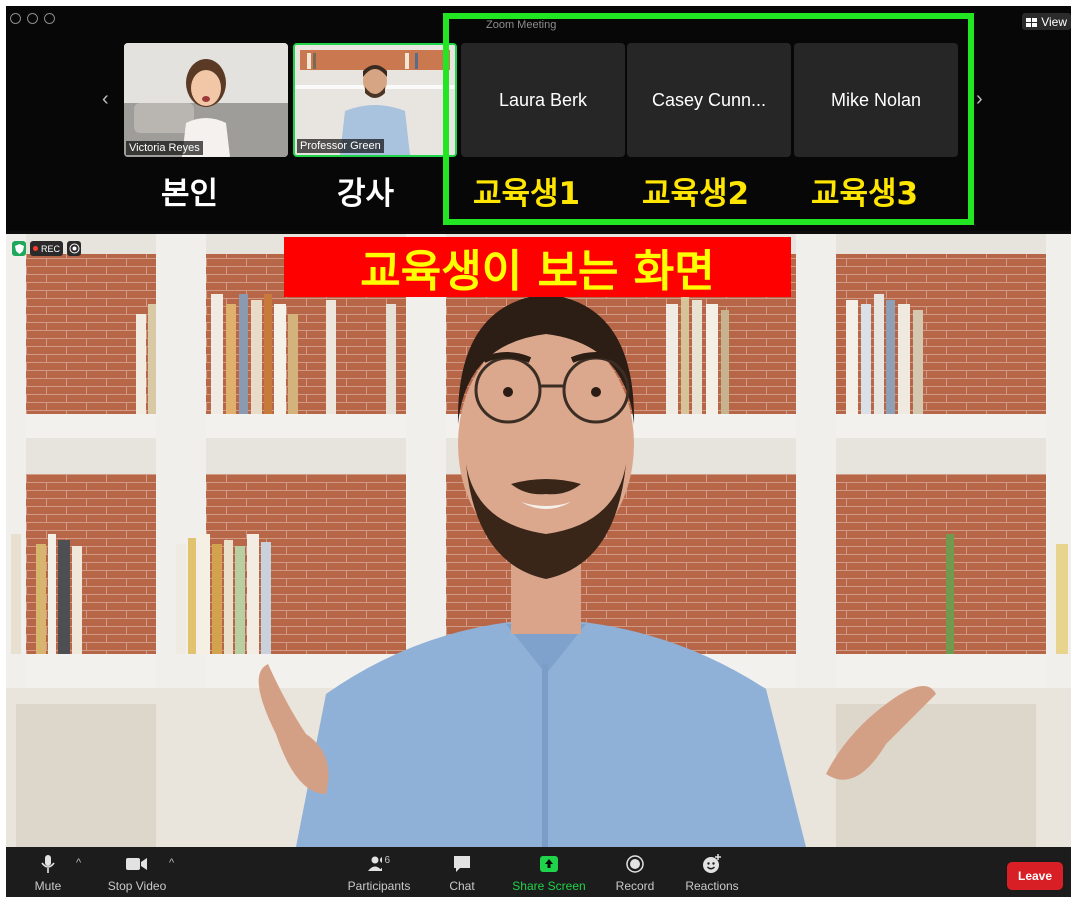 The image size is (1071, 897). What do you see at coordinates (190, 194) in the screenshot?
I see `label-self: 본인` at bounding box center [190, 194].